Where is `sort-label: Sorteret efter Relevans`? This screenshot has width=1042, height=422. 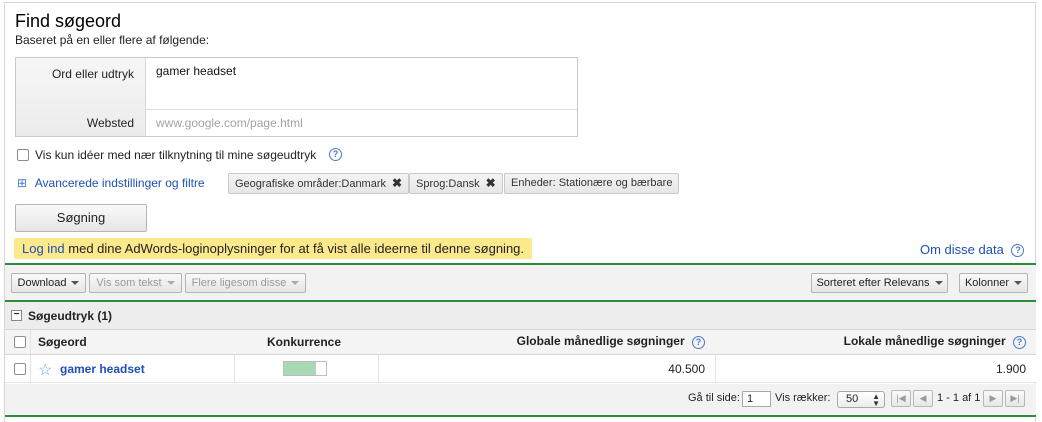 sort-label: Sorteret efter Relevans is located at coordinates (873, 283).